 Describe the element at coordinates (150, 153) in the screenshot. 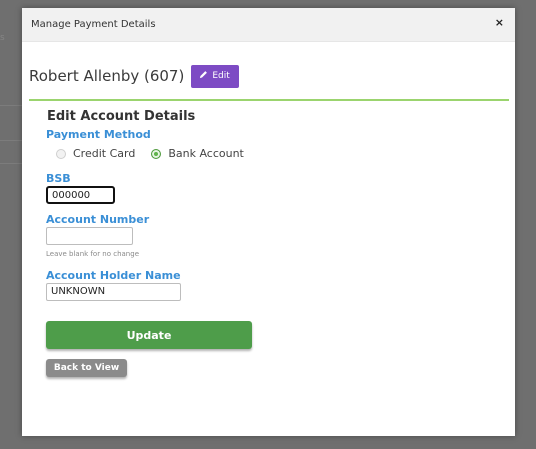

I see `payment-method-options: Credit Card Bank Account` at that location.